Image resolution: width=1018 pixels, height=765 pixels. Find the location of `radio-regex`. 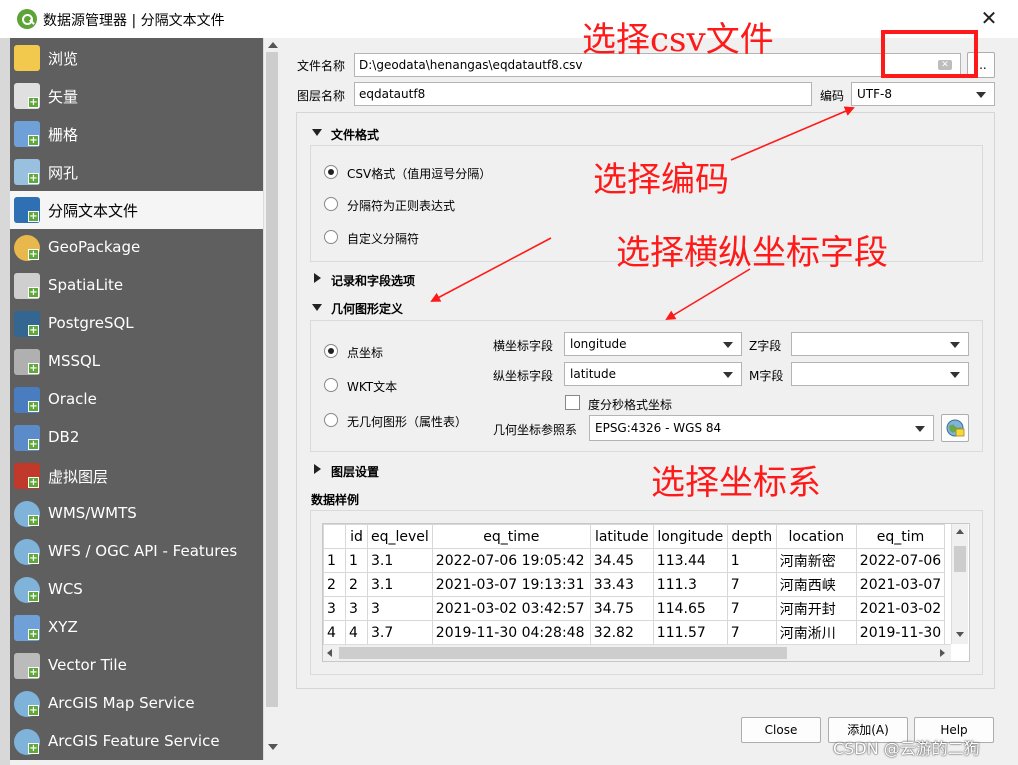

radio-regex is located at coordinates (331, 204).